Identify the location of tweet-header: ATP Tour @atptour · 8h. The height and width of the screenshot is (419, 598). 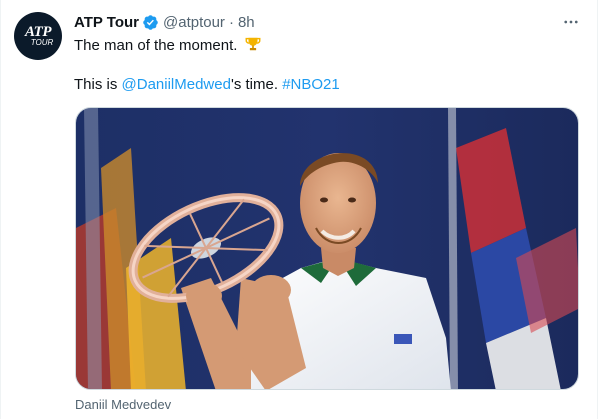
(164, 22).